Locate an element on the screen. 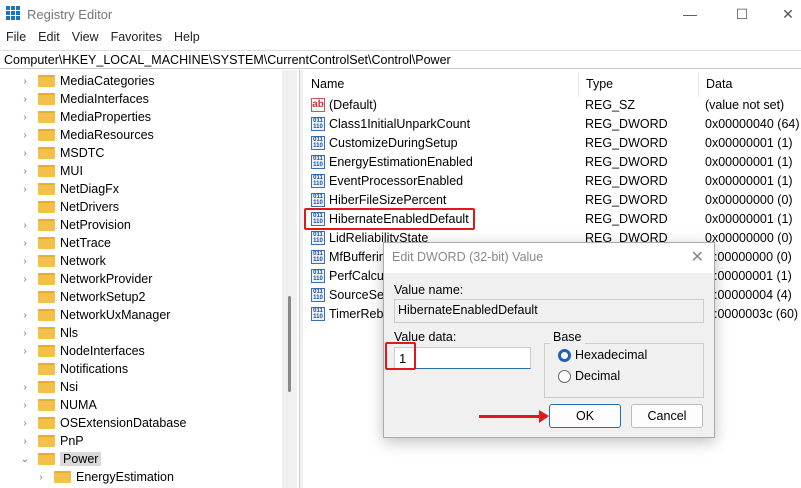 The width and height of the screenshot is (801, 488). dialog-close-icon: ✕ is located at coordinates (697, 257).